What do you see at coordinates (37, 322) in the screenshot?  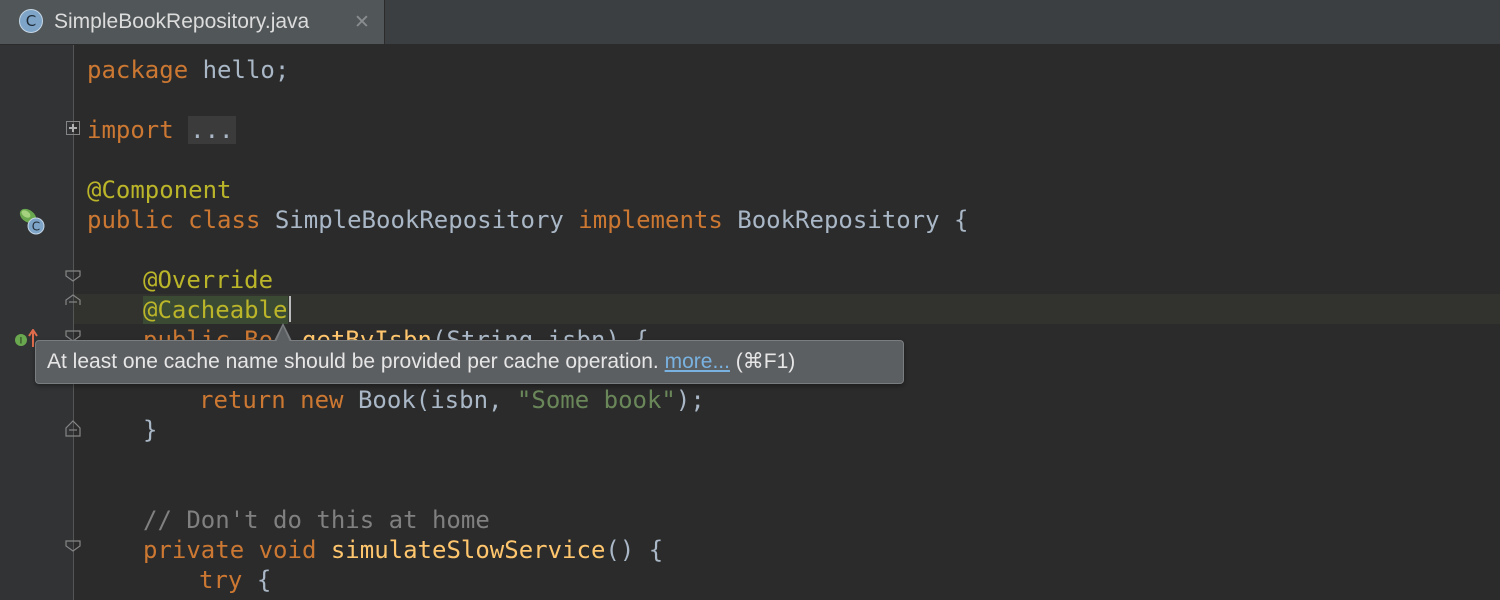 I see `editor-gutter` at bounding box center [37, 322].